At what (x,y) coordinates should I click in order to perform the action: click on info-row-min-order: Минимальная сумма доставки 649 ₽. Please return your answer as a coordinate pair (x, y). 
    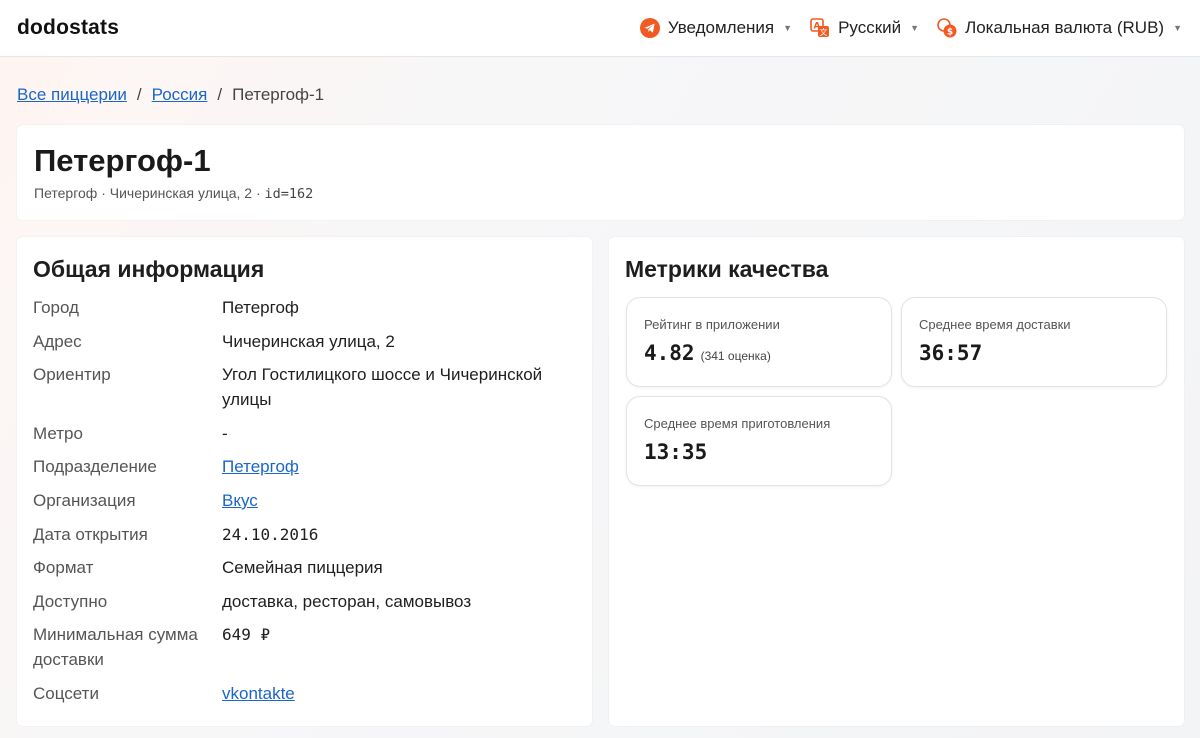
    Looking at the image, I should click on (304, 647).